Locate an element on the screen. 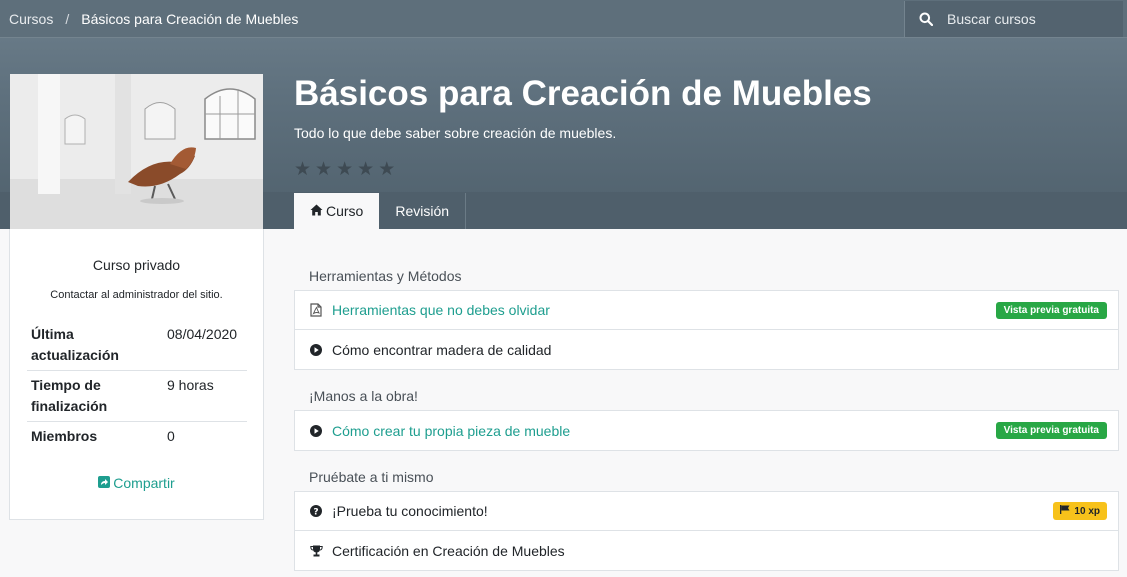 Image resolution: width=1127 pixels, height=577 pixels. share-button: Compartir is located at coordinates (136, 483).